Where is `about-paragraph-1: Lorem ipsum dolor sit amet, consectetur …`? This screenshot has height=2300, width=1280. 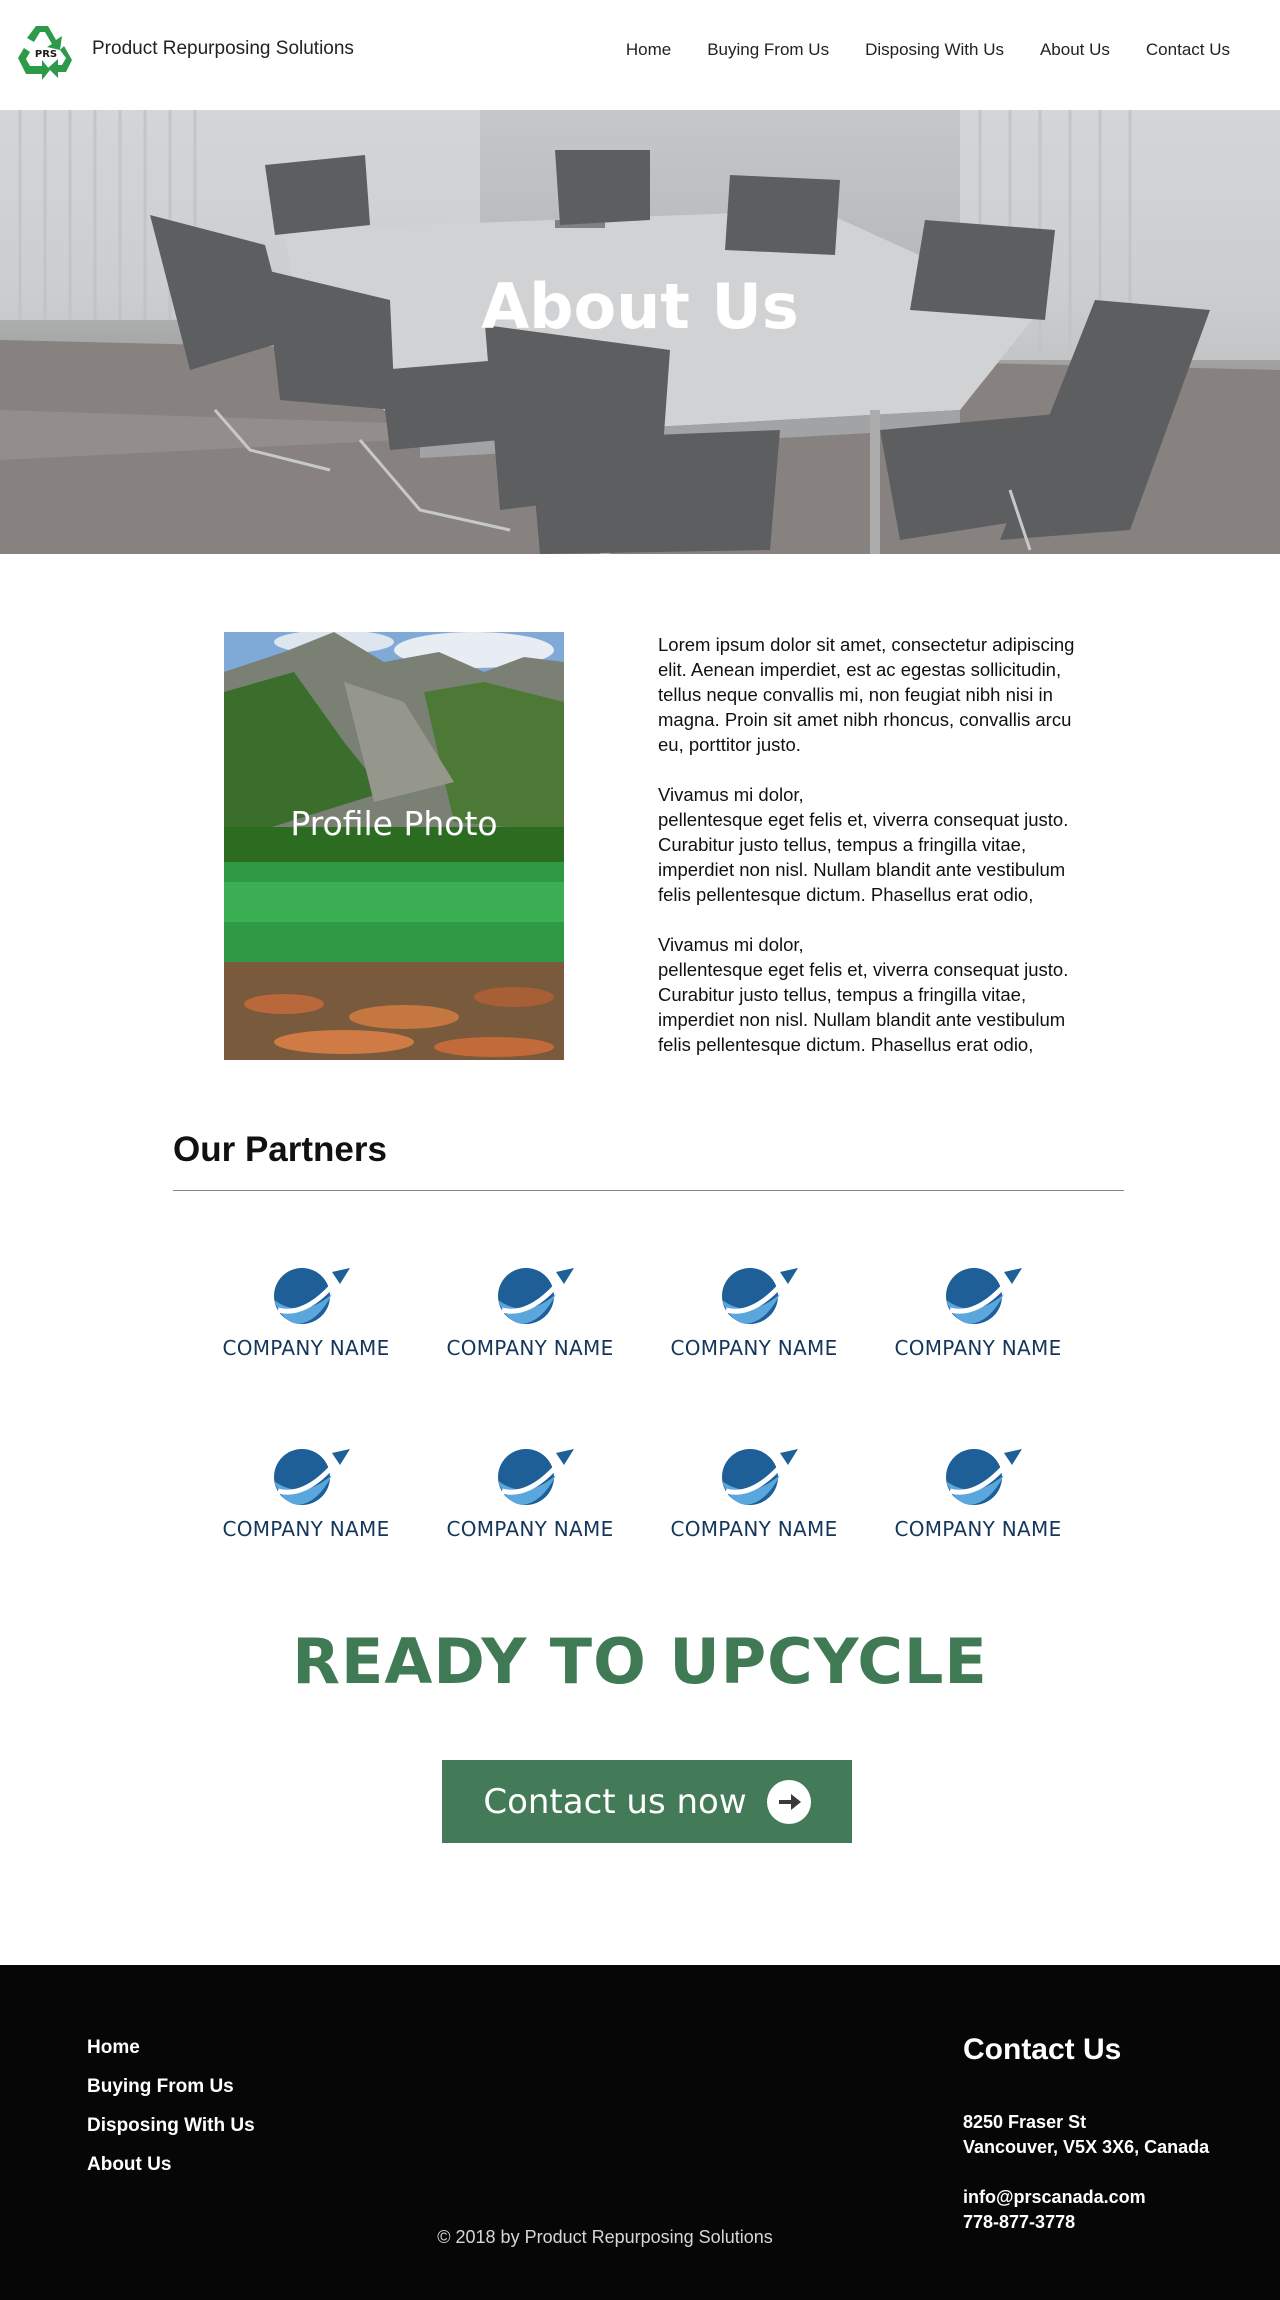
about-paragraph-1: Lorem ipsum dolor sit amet, consectetur … is located at coordinates (866, 694).